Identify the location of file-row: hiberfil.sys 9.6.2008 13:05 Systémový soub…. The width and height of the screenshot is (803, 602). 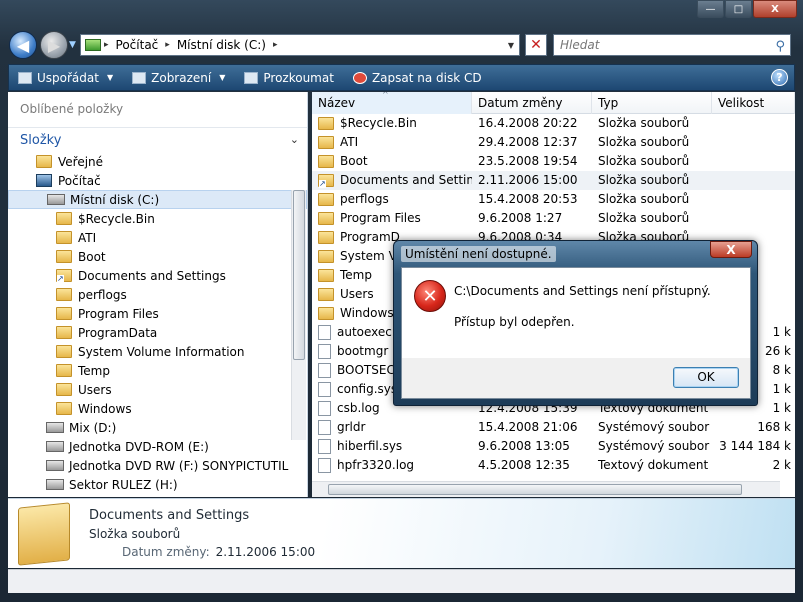
(553, 446).